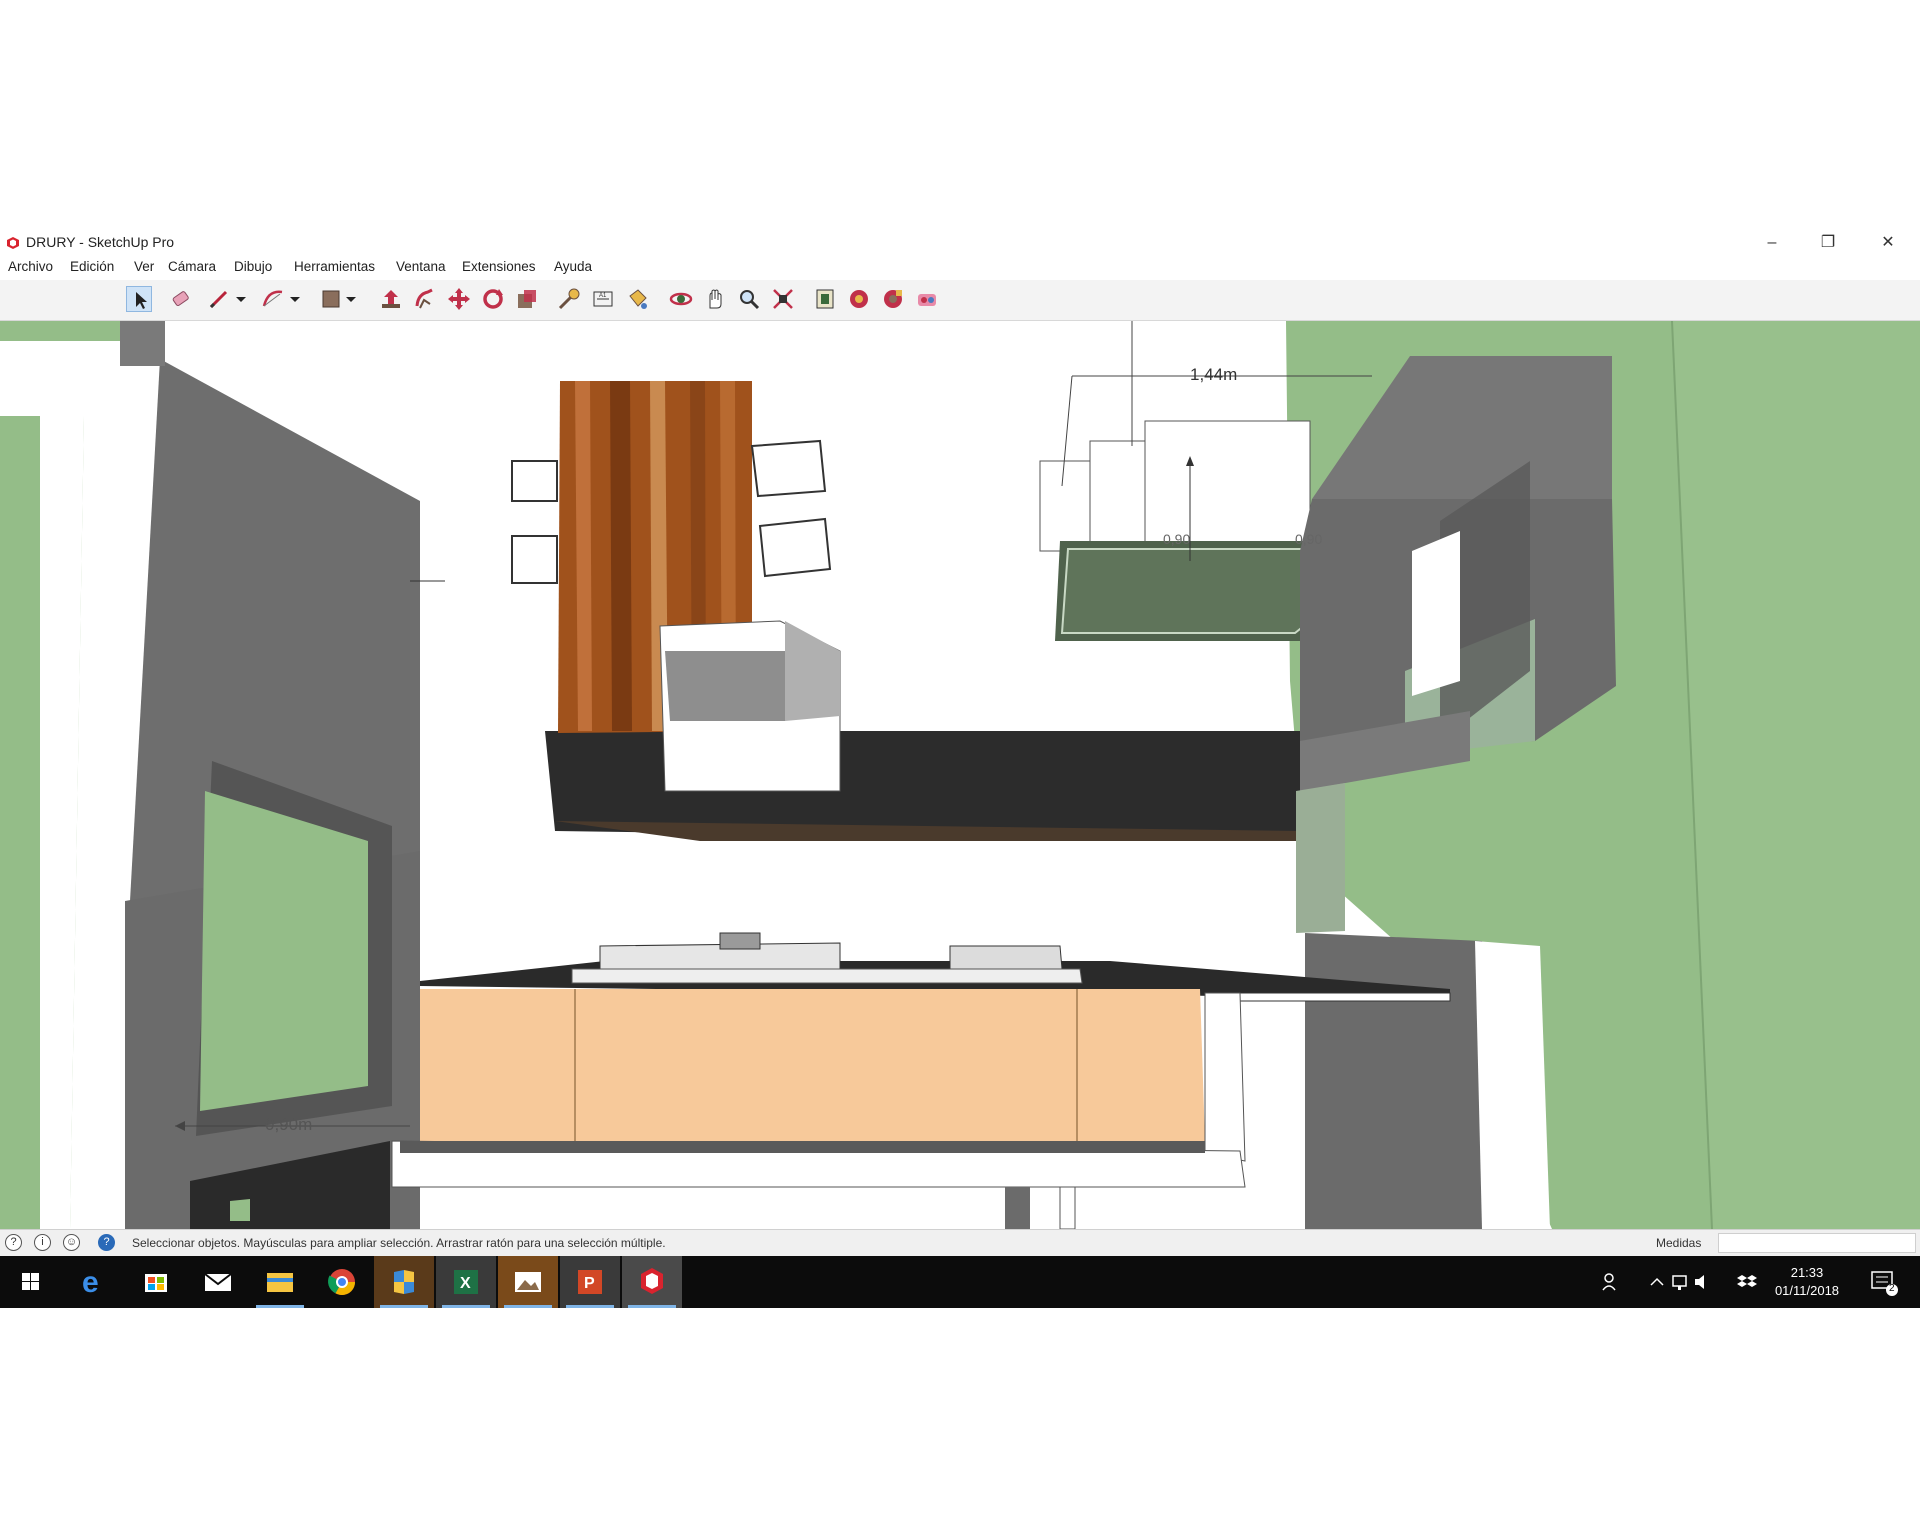  I want to click on eraser-icon, so click(181, 299).